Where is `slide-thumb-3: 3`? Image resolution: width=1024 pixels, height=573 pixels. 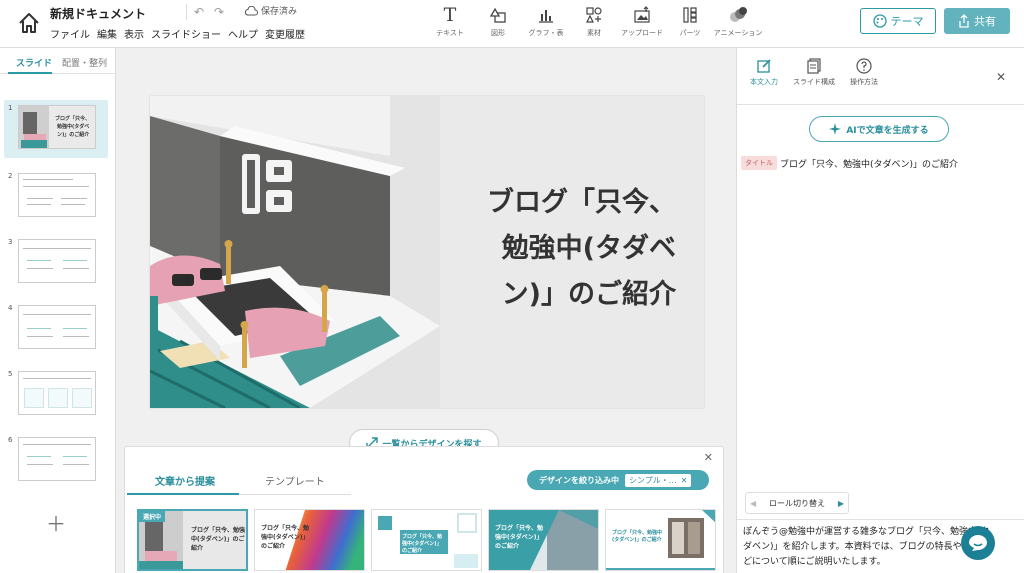 slide-thumb-3: 3 is located at coordinates (56, 263).